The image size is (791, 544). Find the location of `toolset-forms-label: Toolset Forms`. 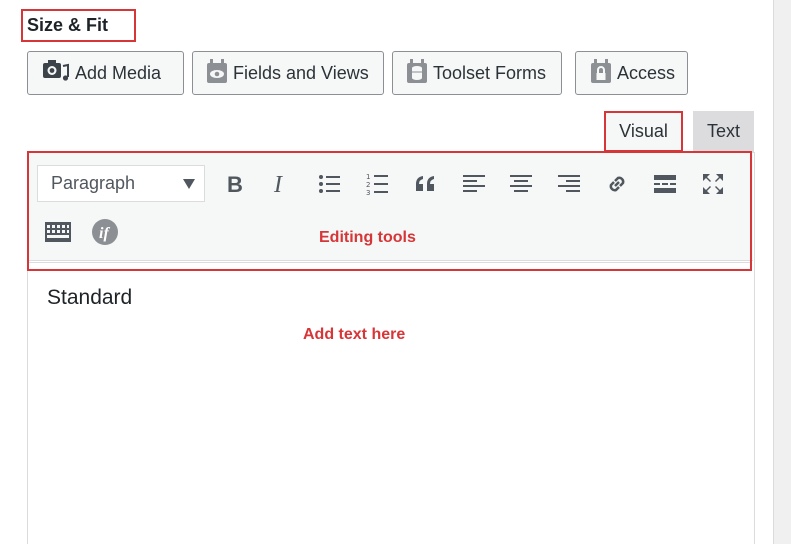

toolset-forms-label: Toolset Forms is located at coordinates (490, 72).